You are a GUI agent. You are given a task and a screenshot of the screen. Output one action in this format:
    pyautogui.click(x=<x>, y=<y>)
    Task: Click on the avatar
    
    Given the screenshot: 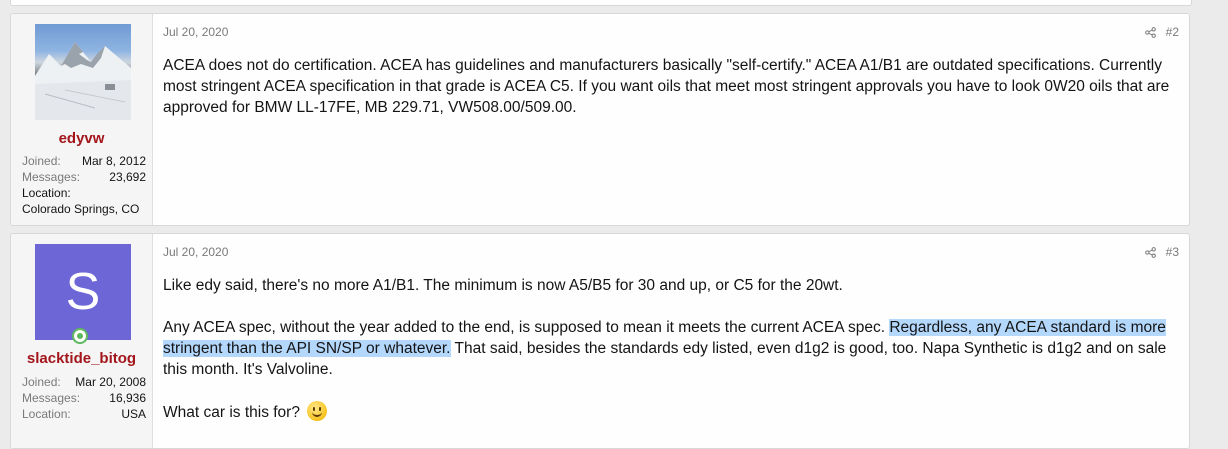 What is the action you would take?
    pyautogui.click(x=83, y=72)
    